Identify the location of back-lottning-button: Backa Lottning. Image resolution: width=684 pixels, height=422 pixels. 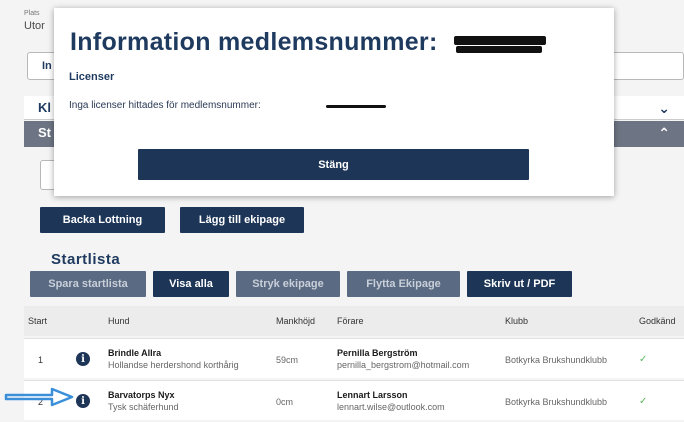
(102, 220).